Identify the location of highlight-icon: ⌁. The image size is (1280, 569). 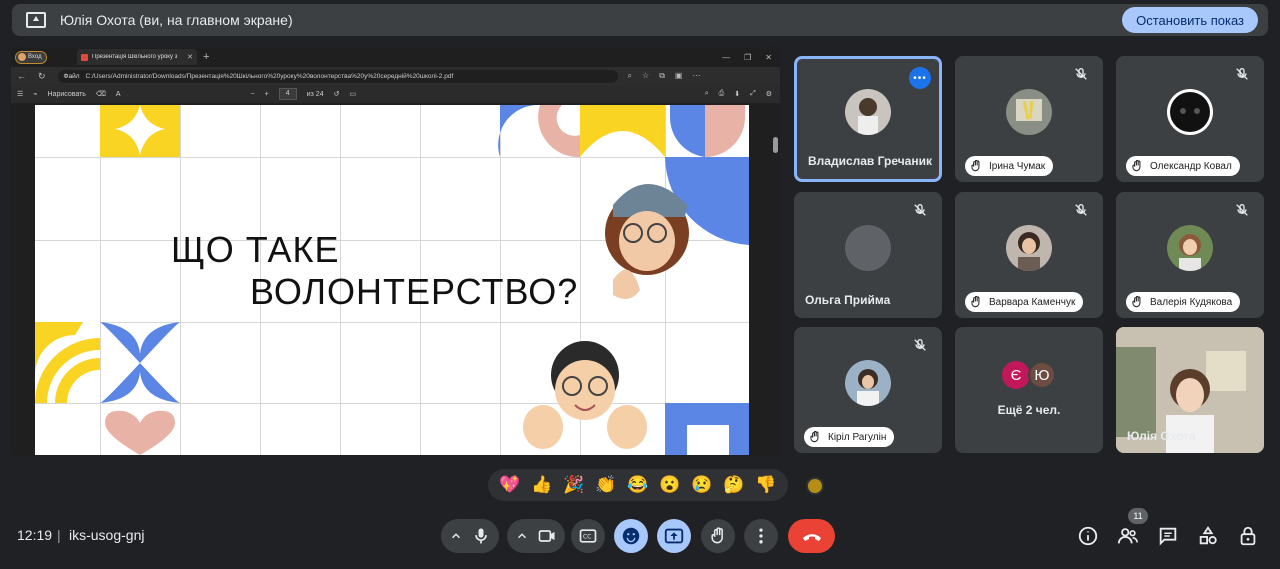
(35, 94).